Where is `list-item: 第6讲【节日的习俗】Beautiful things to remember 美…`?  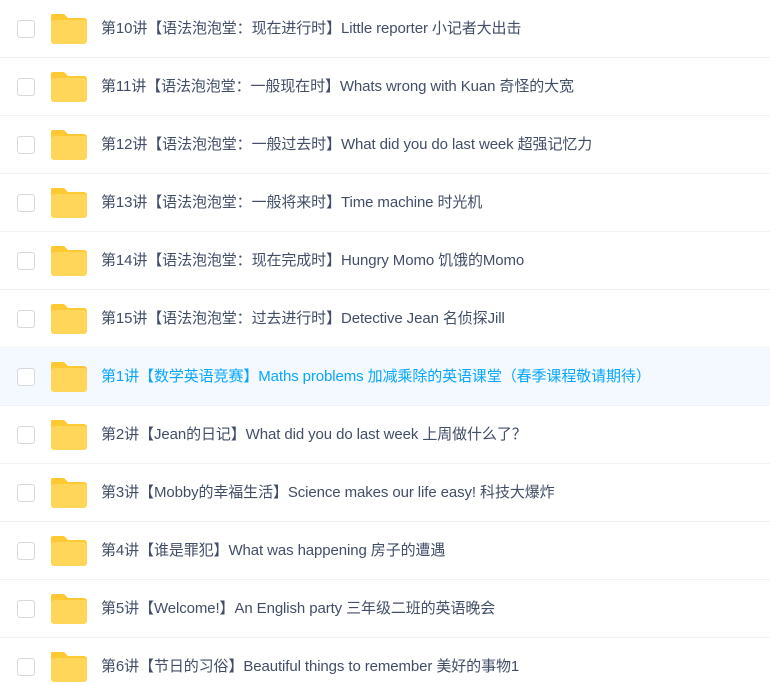 list-item: 第6讲【节日的习俗】Beautiful things to remember 美… is located at coordinates (385, 661).